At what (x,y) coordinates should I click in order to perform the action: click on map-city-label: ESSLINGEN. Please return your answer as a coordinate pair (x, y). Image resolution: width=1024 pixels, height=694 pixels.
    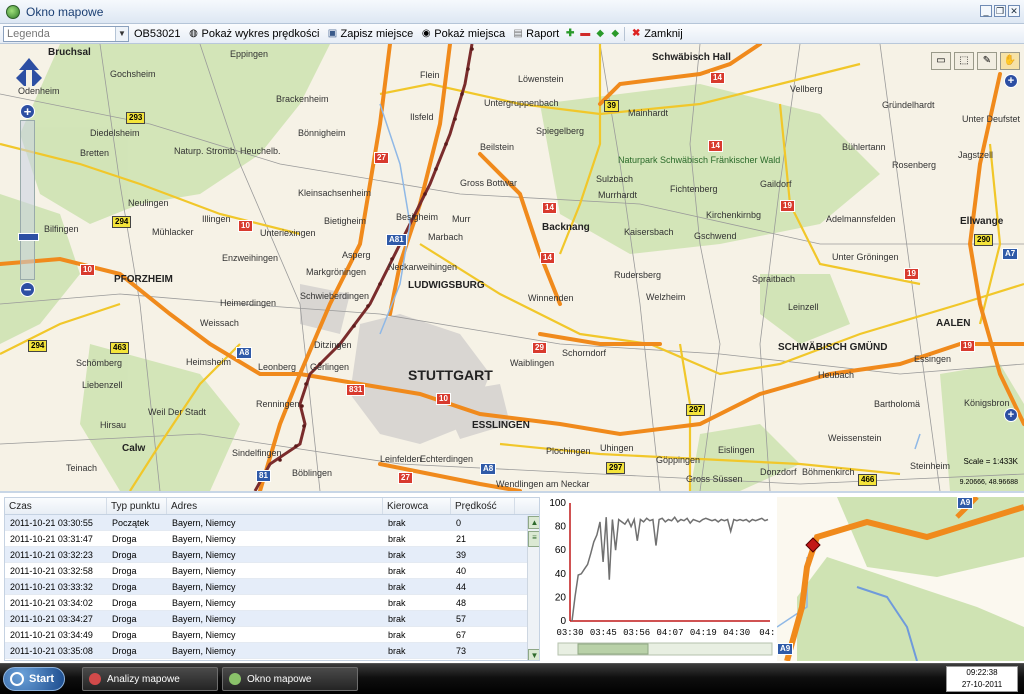
    Looking at the image, I should click on (501, 425).